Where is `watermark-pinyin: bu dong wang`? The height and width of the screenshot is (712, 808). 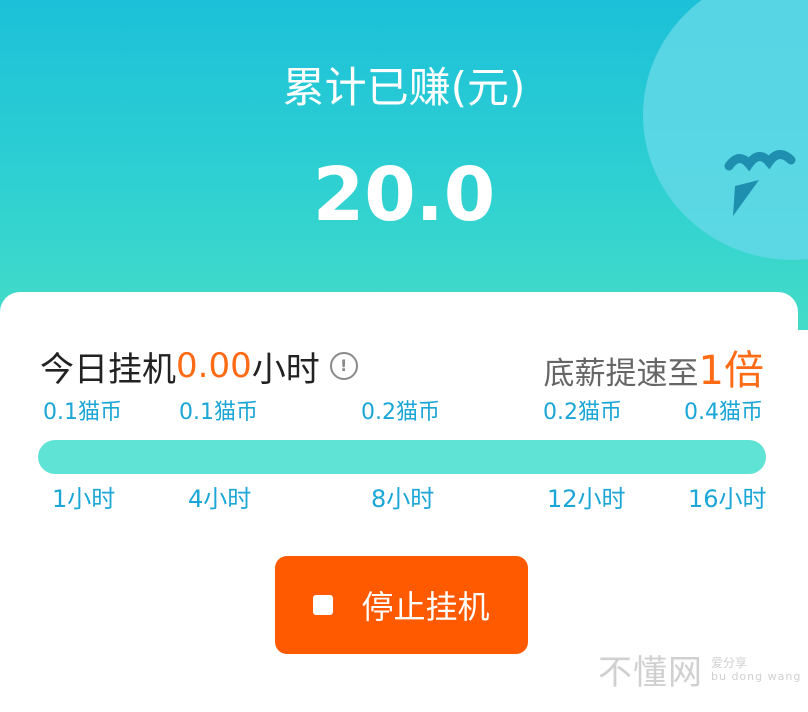 watermark-pinyin: bu dong wang is located at coordinates (756, 676).